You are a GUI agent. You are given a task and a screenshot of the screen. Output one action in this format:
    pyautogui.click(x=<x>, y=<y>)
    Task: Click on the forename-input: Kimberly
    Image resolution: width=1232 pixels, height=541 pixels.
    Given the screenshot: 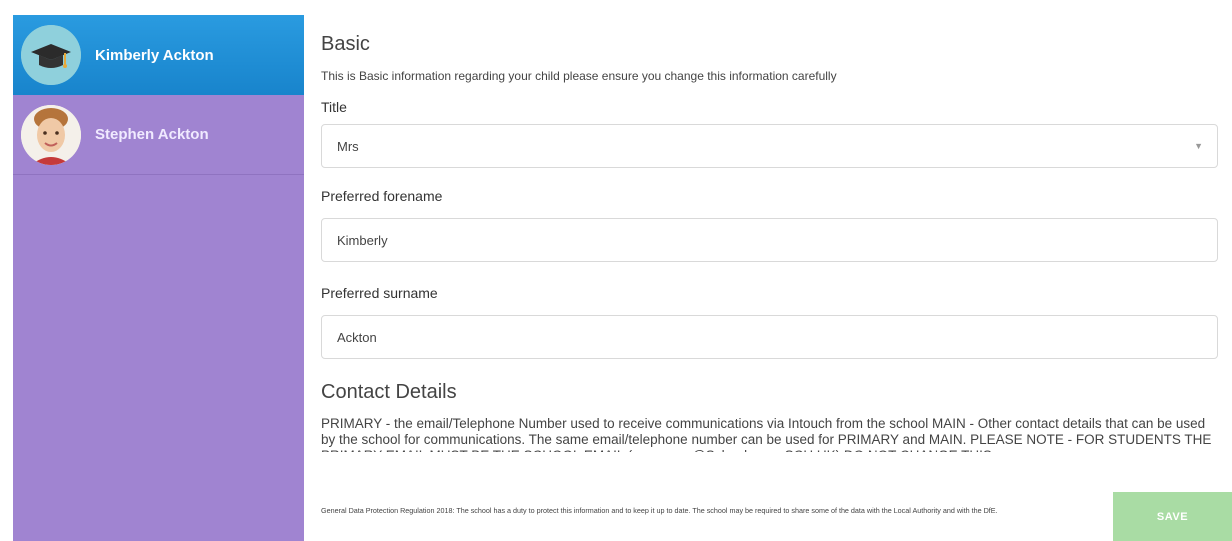 What is the action you would take?
    pyautogui.click(x=769, y=240)
    